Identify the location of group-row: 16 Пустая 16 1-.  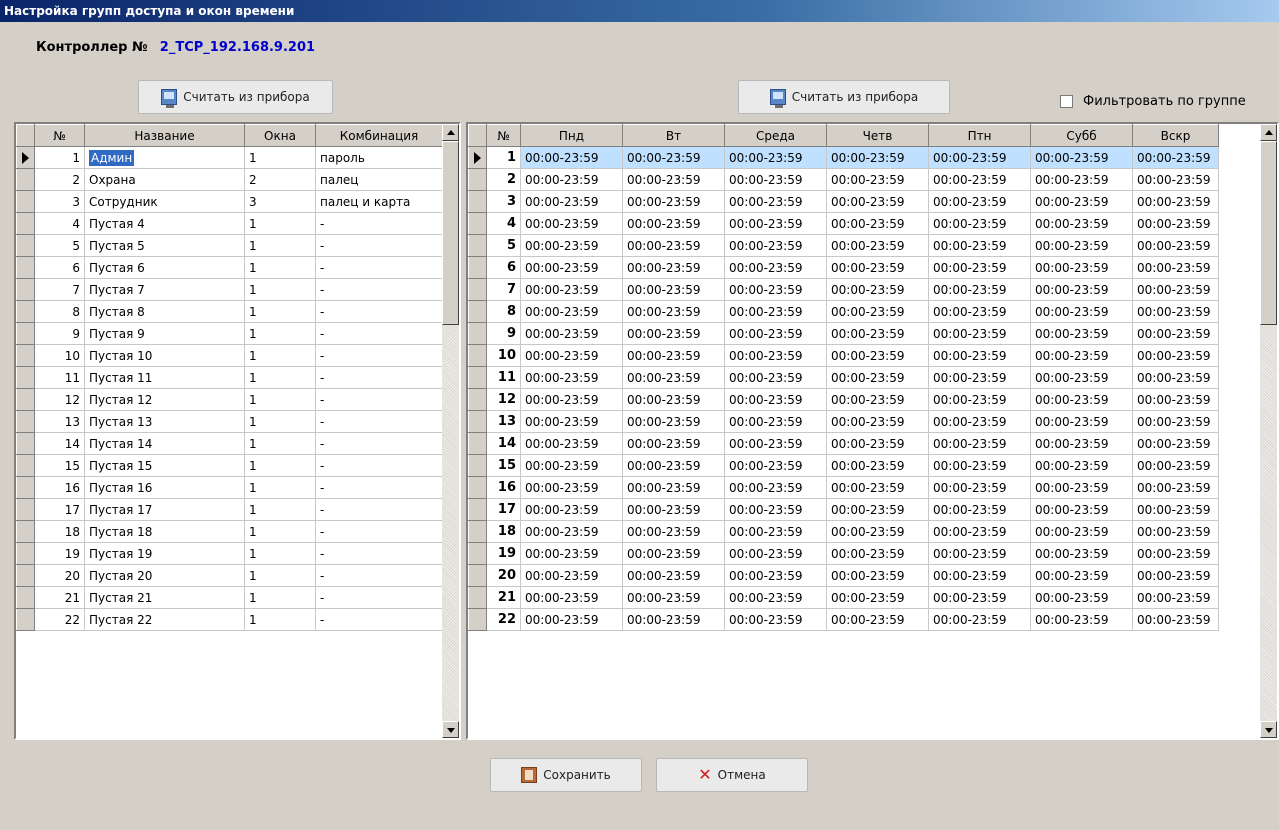
(229, 487).